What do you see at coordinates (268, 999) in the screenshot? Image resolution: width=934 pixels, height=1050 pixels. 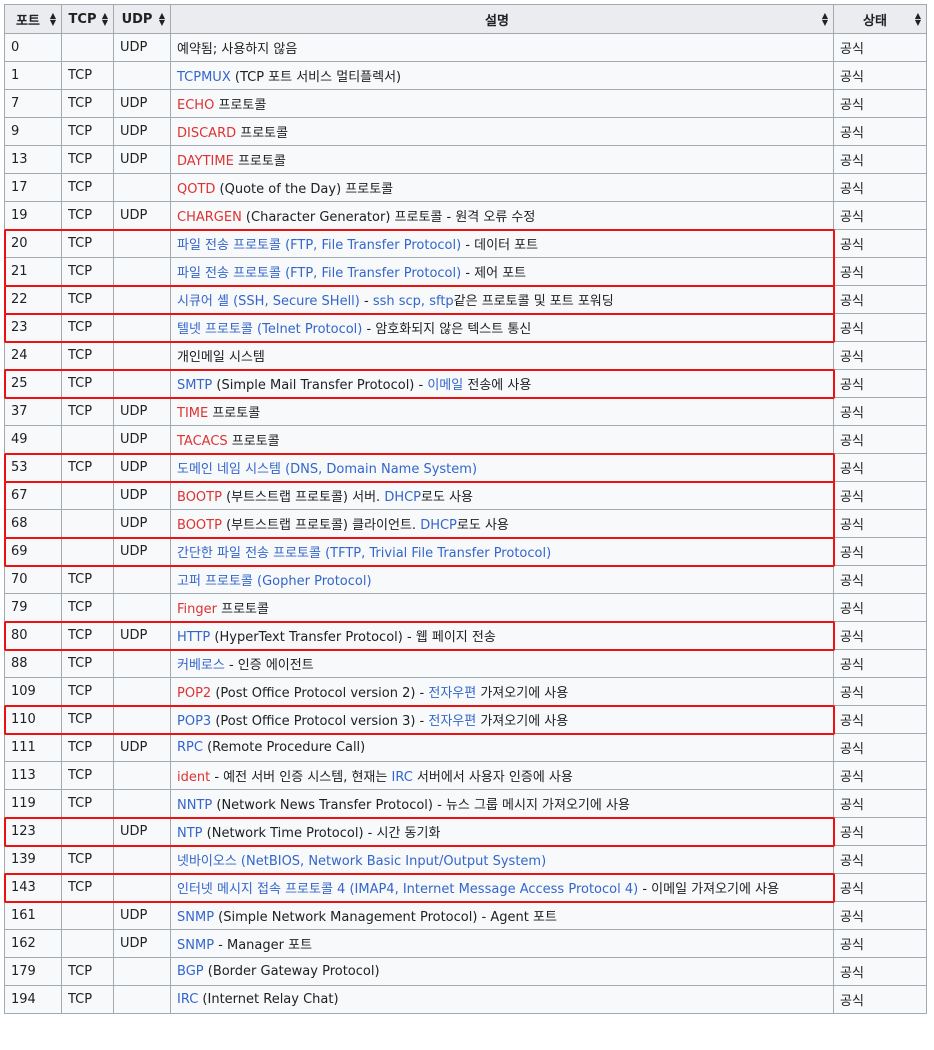 I see `description-text: (Internet Relay Chat)` at bounding box center [268, 999].